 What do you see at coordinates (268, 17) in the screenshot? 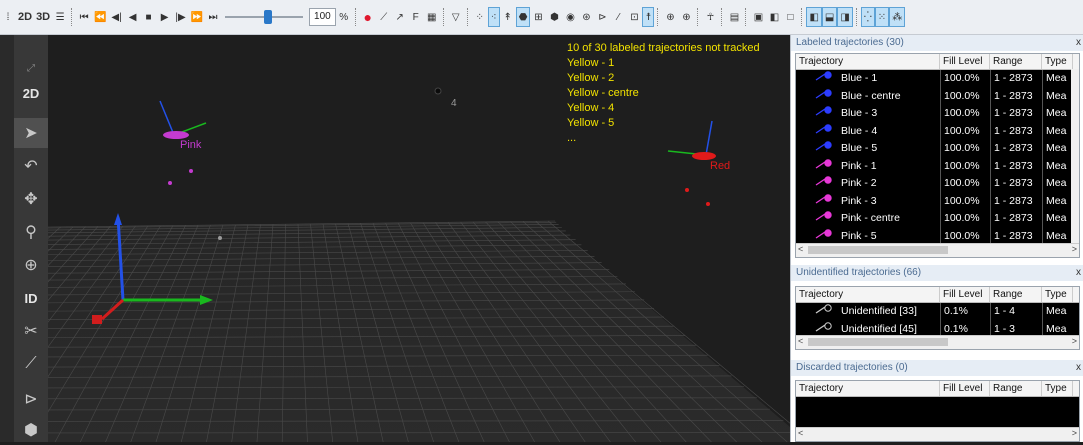
I see `slider-thumb` at bounding box center [268, 17].